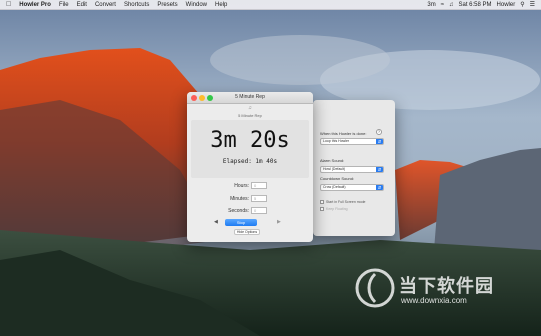  I want to click on seconds-label: Seconds:, so click(238, 211).